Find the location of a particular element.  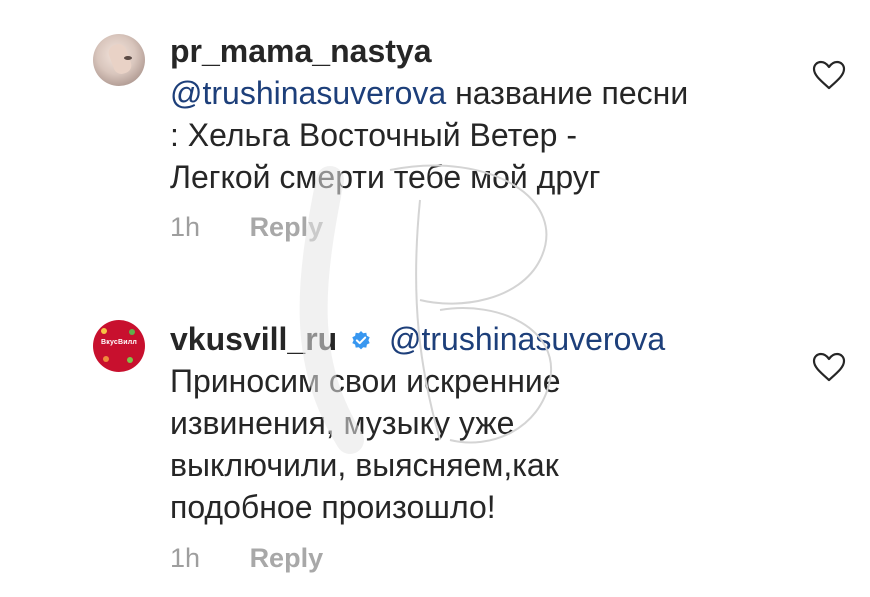

comment-text-line: извинения, музыку уже is located at coordinates (342, 423).